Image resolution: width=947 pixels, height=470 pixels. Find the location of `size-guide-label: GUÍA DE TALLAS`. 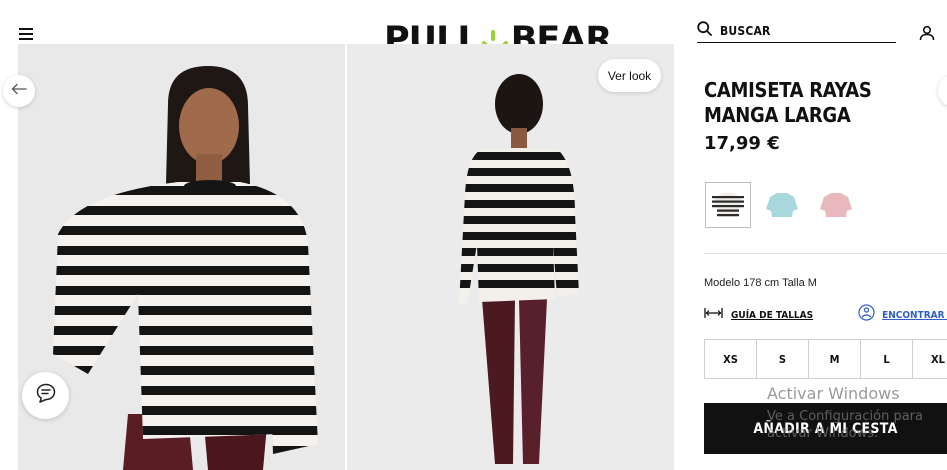

size-guide-label: GUÍA DE TALLAS is located at coordinates (772, 315).